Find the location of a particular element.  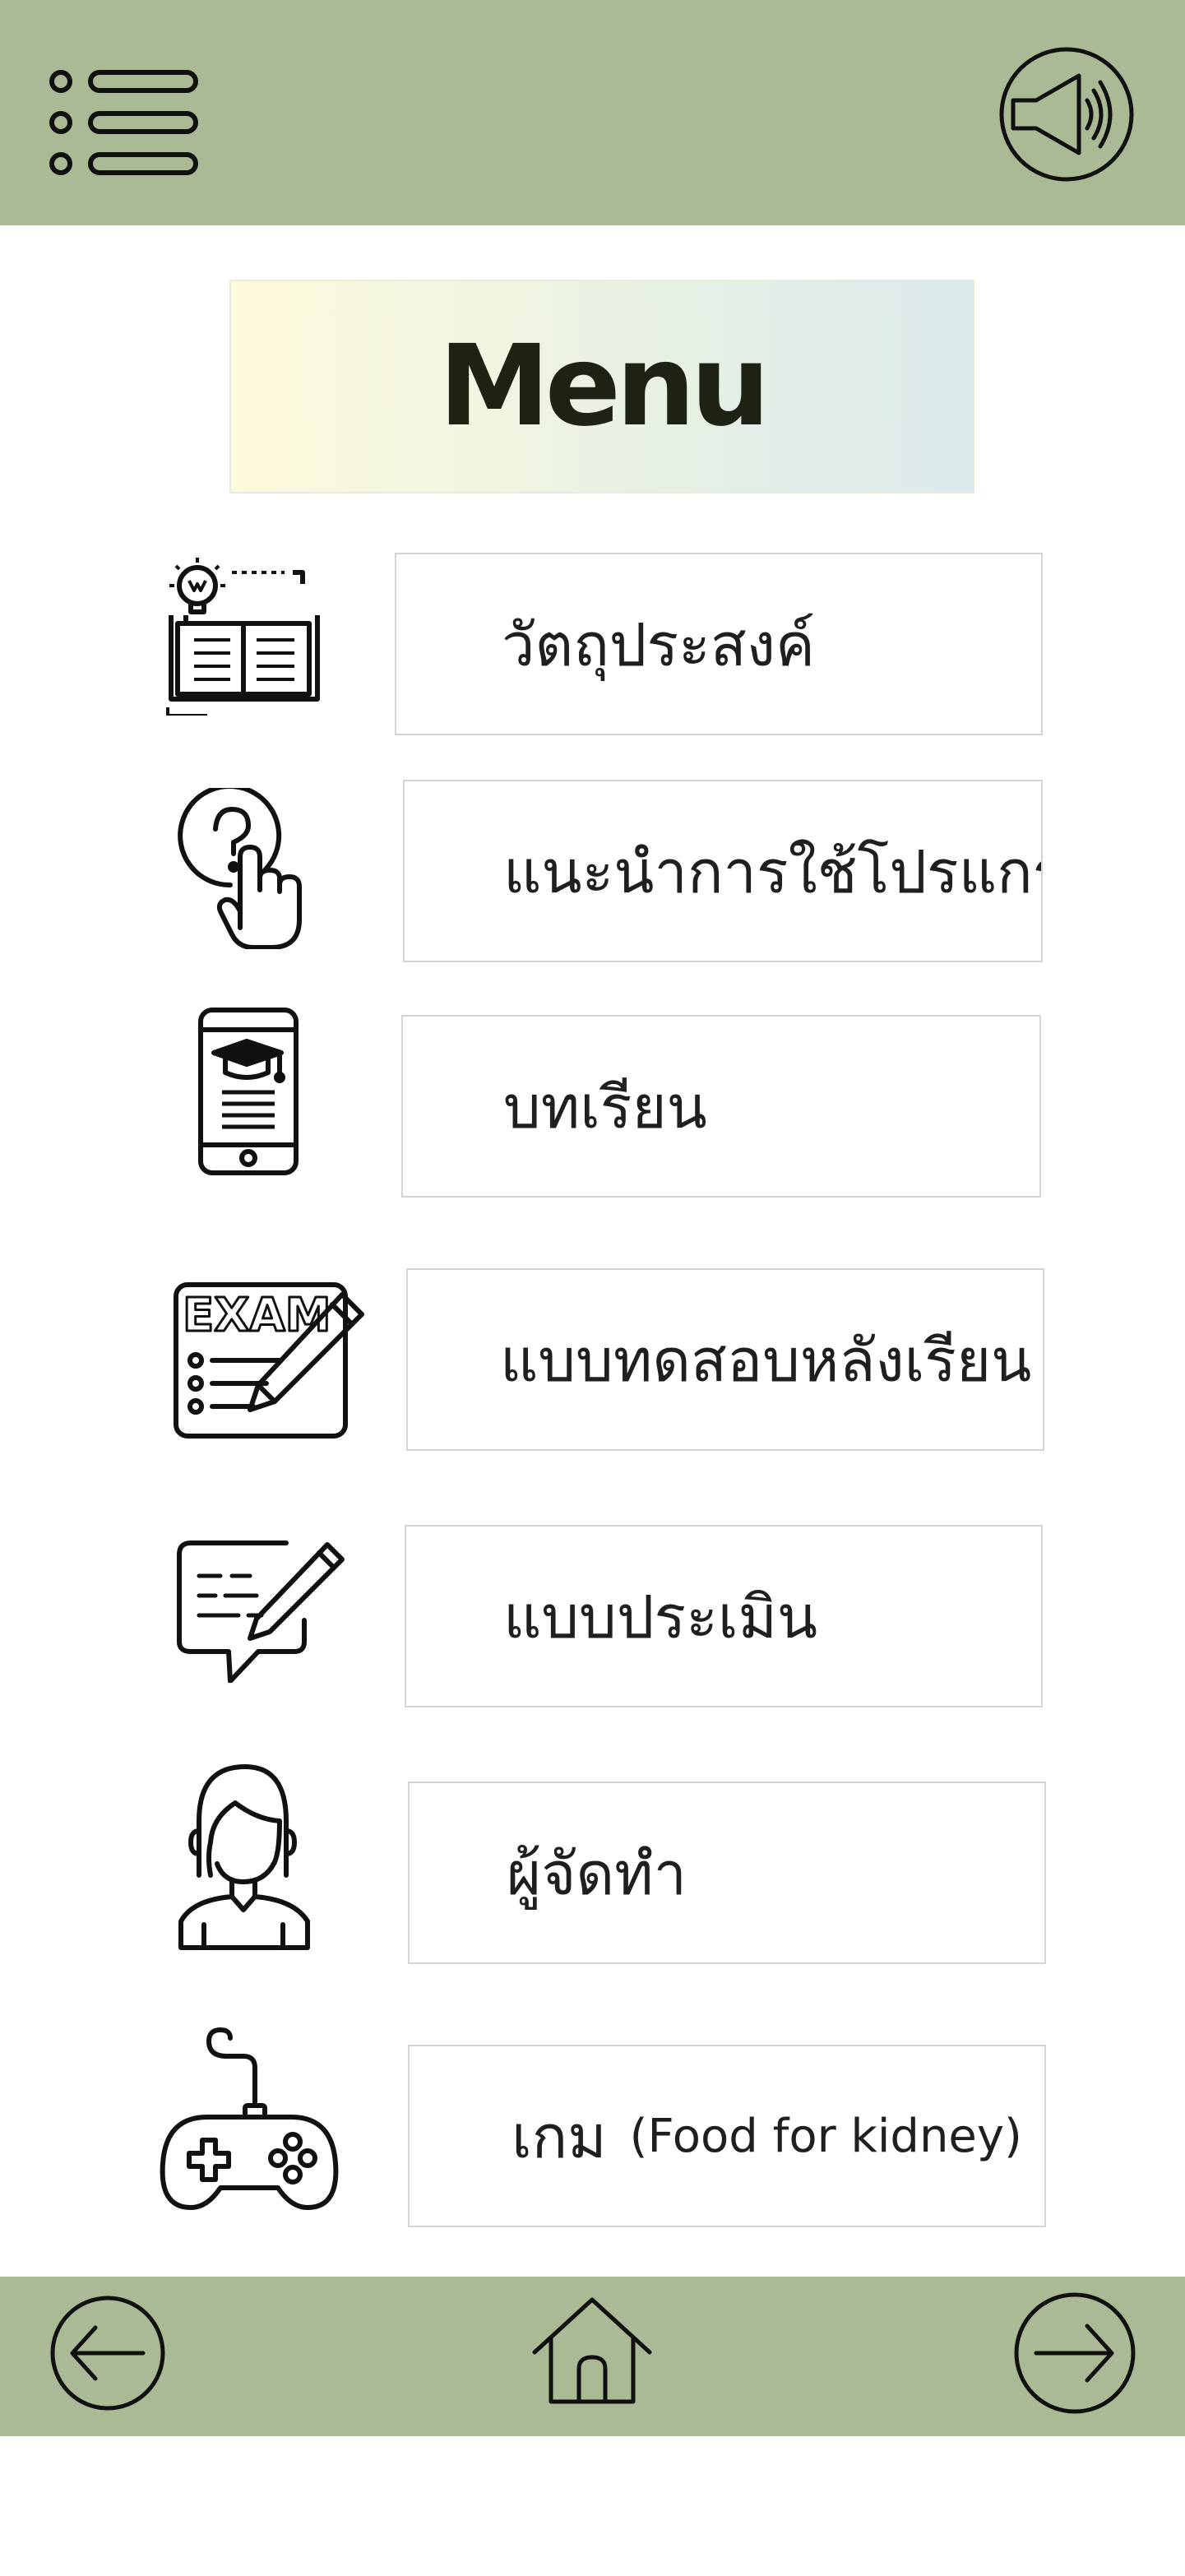

exam-icon: EXAM is located at coordinates (271, 1361).